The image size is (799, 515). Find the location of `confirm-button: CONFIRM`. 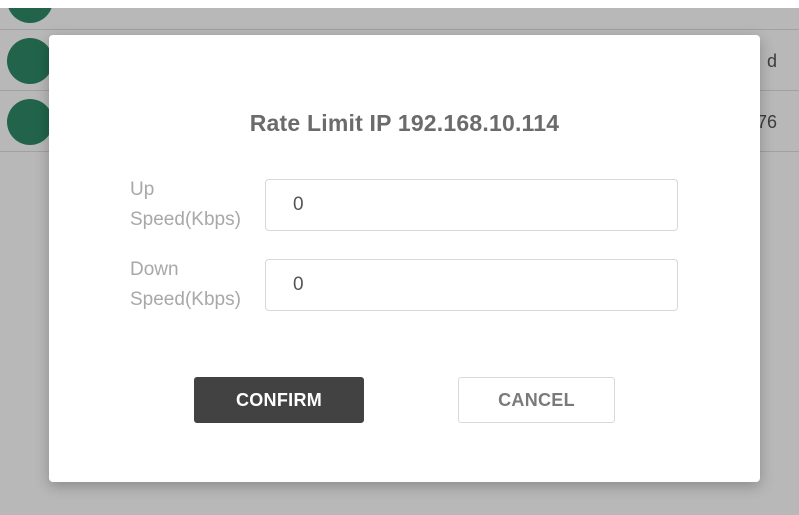

confirm-button: CONFIRM is located at coordinates (279, 400).